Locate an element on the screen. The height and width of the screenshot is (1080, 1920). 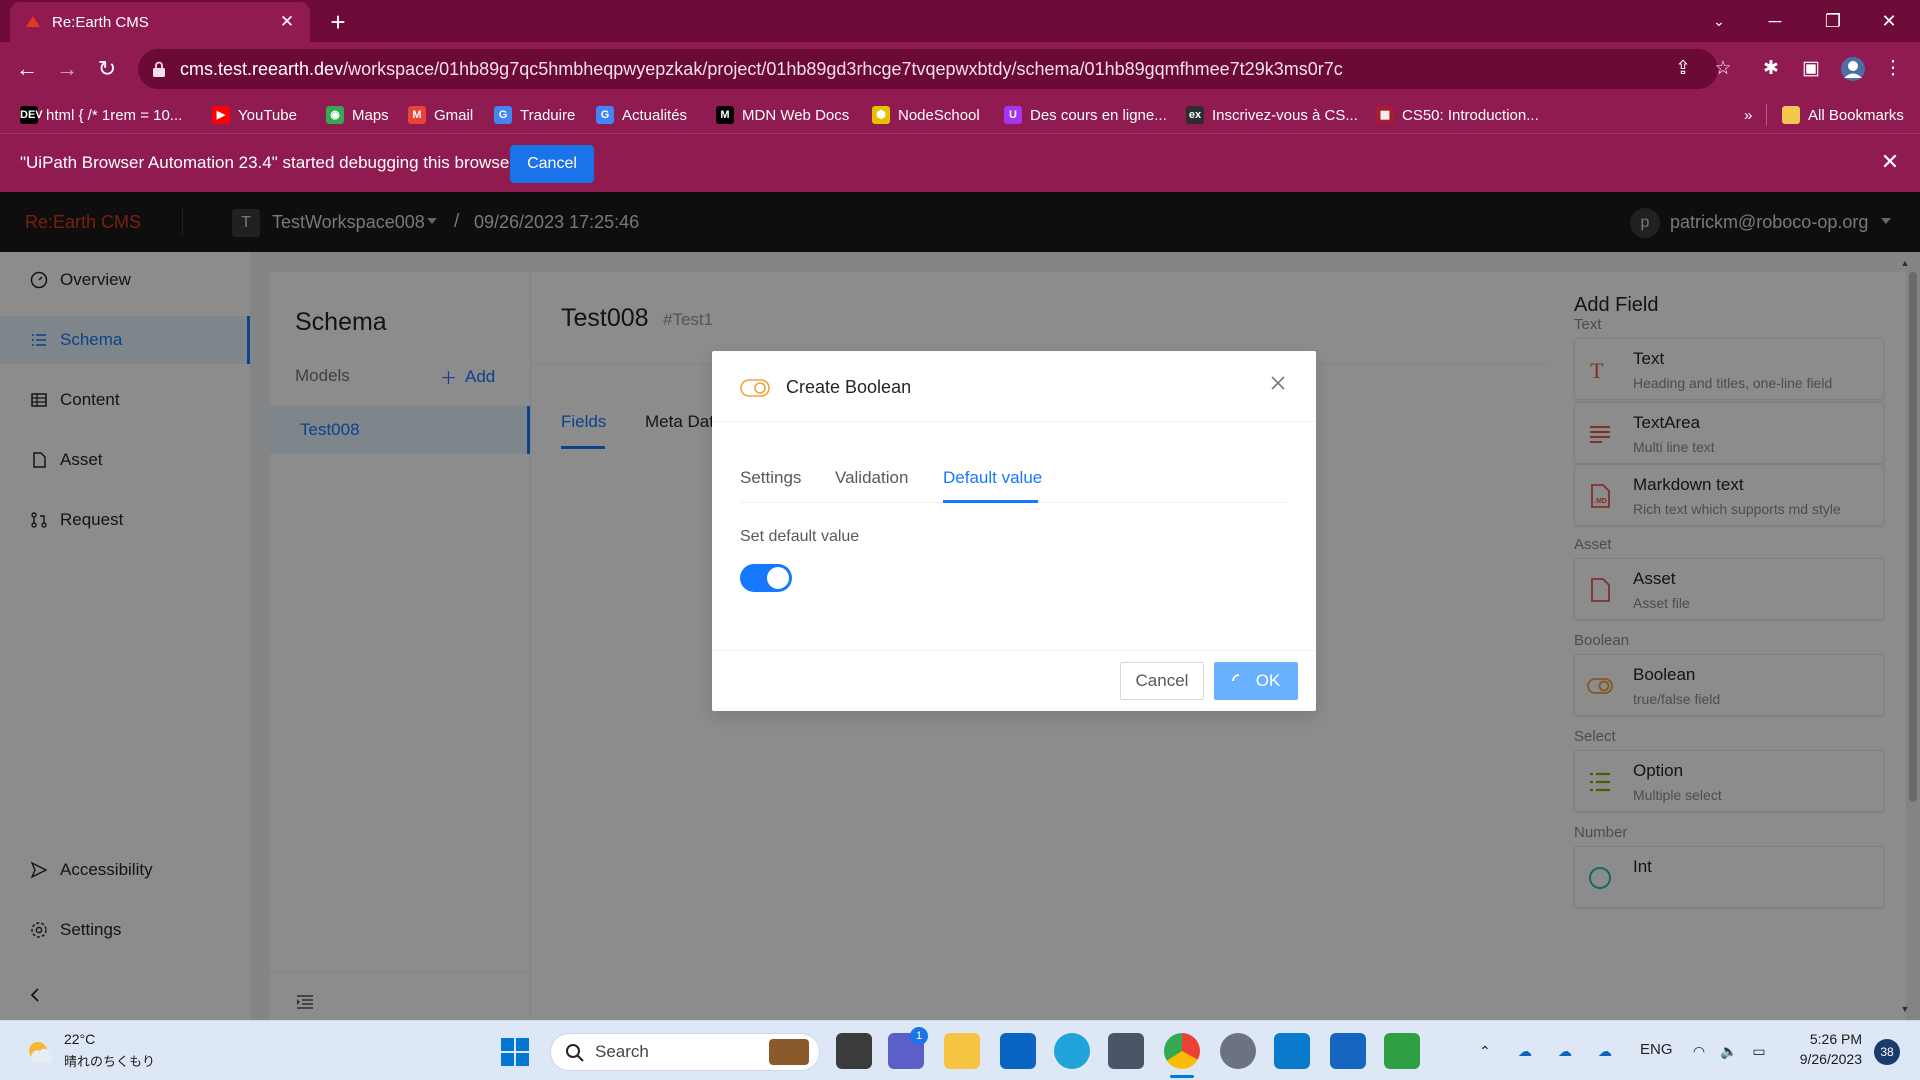
calculator-icon is located at coordinates (1126, 1051).